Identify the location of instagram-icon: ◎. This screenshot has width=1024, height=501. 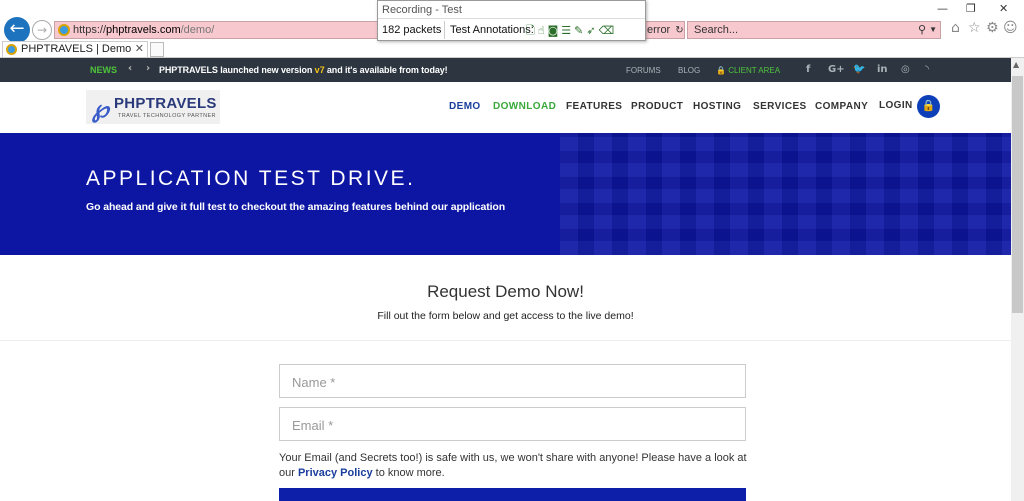
(905, 69).